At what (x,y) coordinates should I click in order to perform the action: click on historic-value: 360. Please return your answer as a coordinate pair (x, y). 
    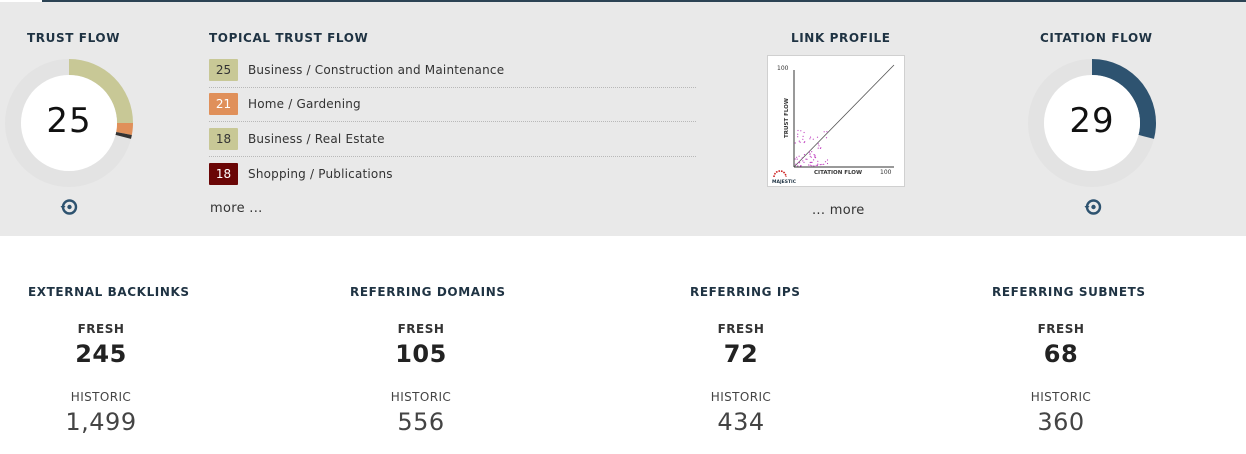
    Looking at the image, I should click on (1061, 422).